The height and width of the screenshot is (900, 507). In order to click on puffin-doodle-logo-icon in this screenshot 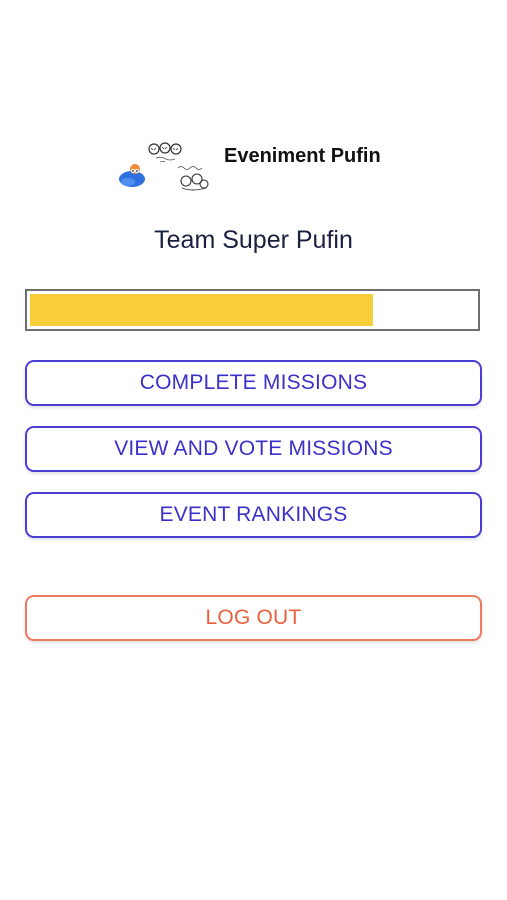, I will do `click(164, 166)`.